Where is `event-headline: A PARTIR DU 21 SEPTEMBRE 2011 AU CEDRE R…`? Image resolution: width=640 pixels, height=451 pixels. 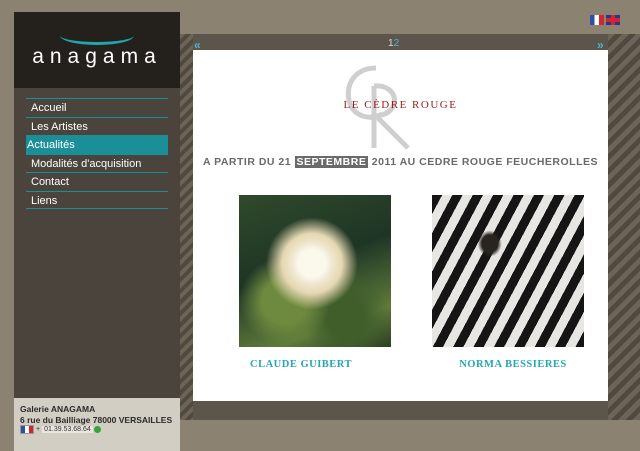
event-headline: A PARTIR DU 21 SEPTEMBRE 2011 AU CEDRE R… is located at coordinates (400, 162).